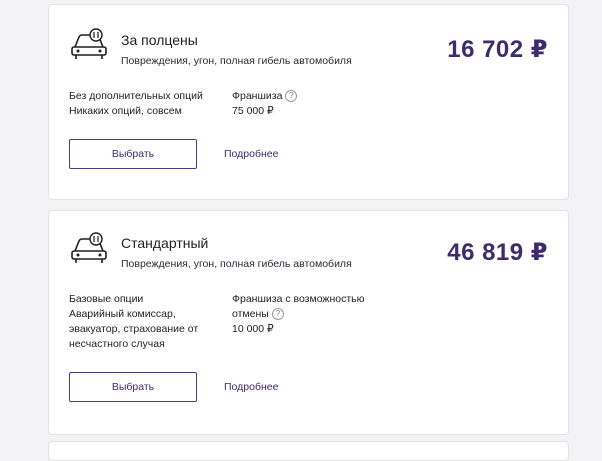  I want to click on options-heading: Без дополнительных опций, so click(136, 96).